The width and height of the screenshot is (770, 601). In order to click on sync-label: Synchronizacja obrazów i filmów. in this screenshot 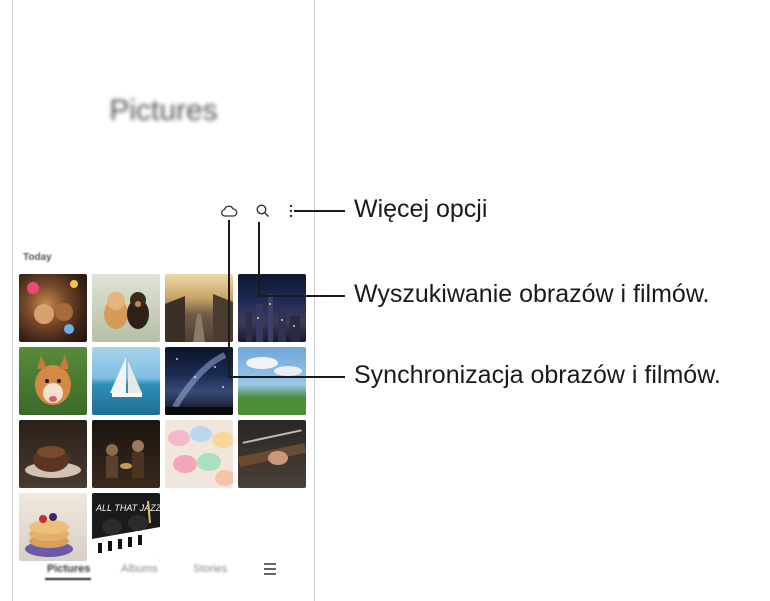, I will do `click(537, 375)`.